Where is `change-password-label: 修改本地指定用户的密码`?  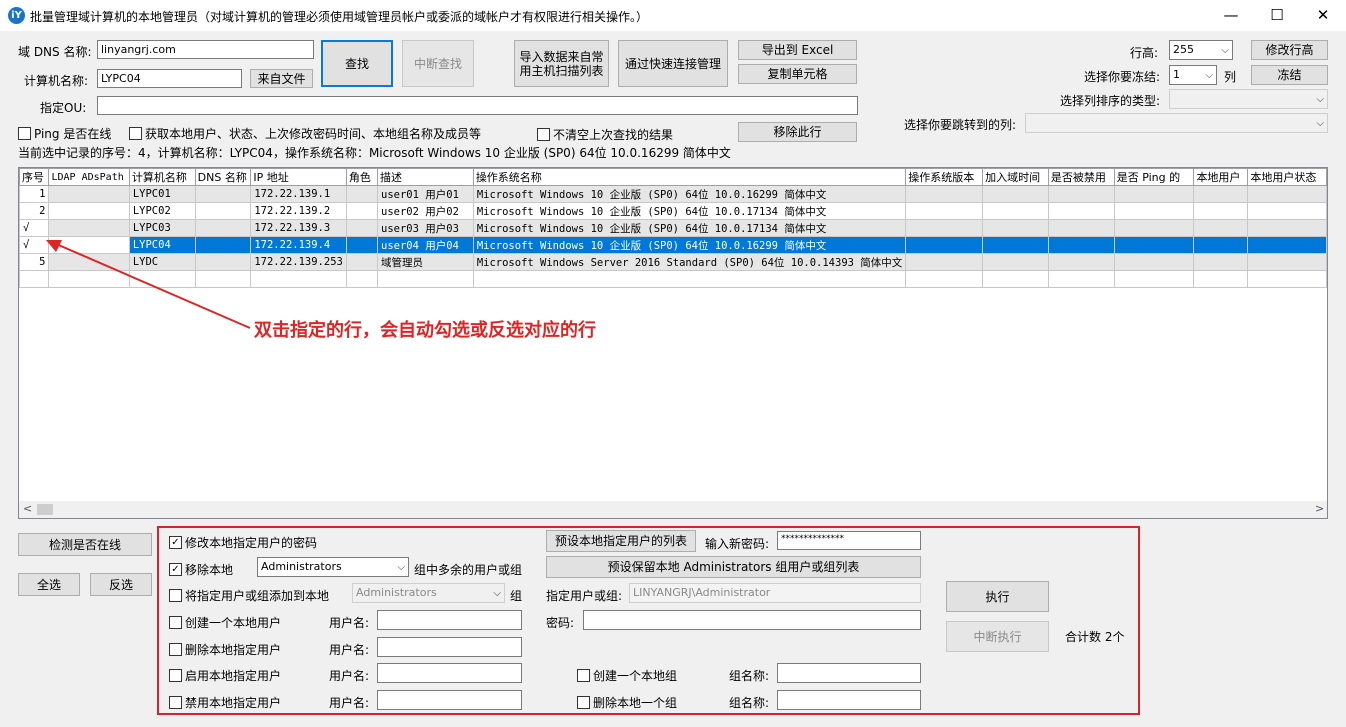
change-password-label: 修改本地指定用户的密码 is located at coordinates (251, 543).